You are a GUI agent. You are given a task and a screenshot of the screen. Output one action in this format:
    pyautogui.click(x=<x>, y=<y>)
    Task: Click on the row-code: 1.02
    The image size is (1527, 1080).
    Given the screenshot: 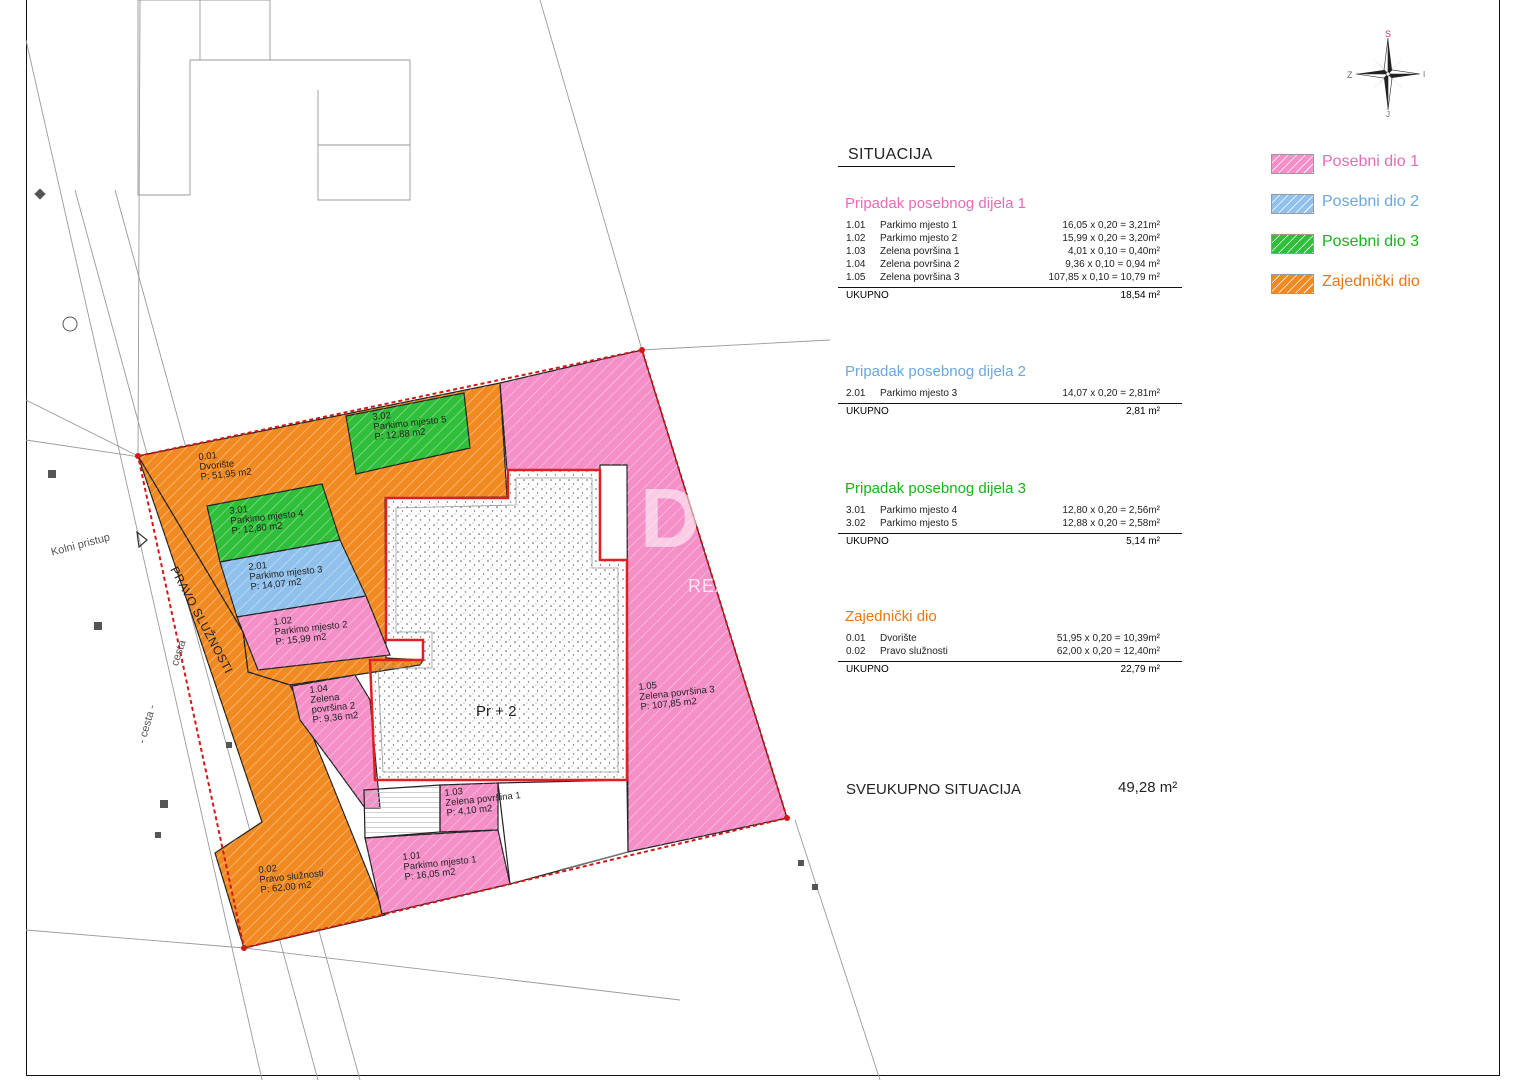 What is the action you would take?
    pyautogui.click(x=856, y=238)
    